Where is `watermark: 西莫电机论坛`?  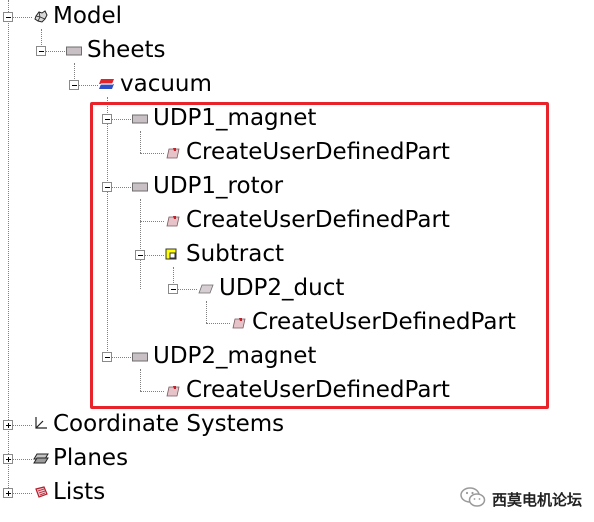 watermark: 西莫电机论坛 is located at coordinates (521, 499).